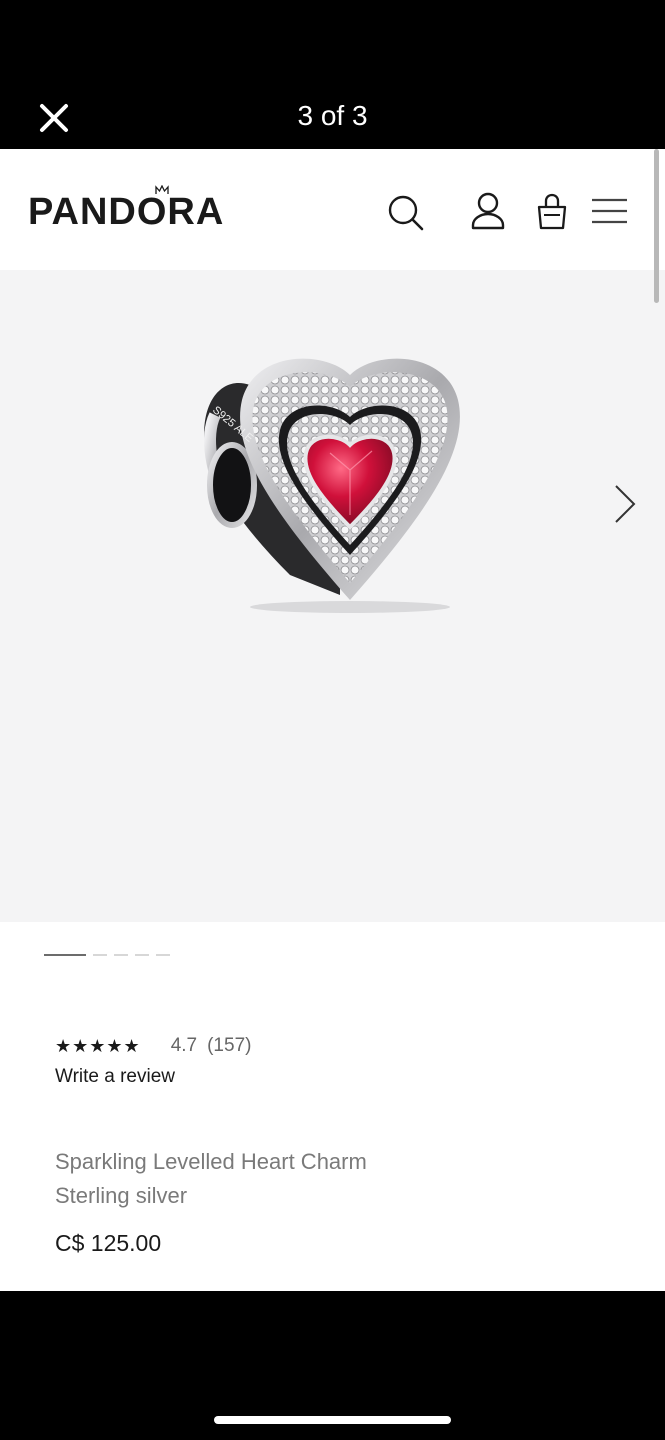  I want to click on menu-button, so click(610, 211).